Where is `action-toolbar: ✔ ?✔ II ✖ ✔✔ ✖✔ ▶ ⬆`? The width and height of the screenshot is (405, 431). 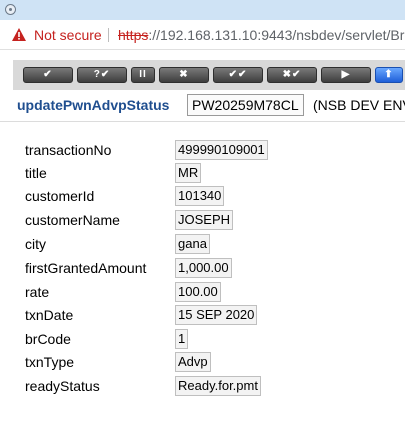
action-toolbar: ✔ ?✔ II ✖ ✔✔ ✖✔ ▶ ⬆ is located at coordinates (209, 75).